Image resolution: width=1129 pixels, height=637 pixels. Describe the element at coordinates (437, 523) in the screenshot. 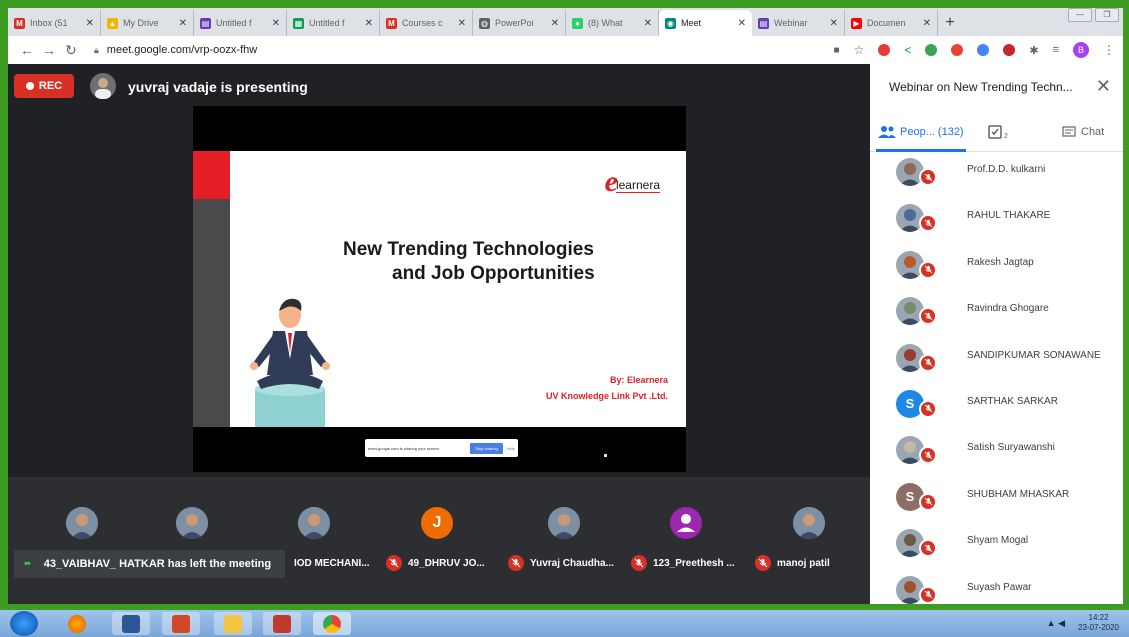

I see `participant-avatar: J` at that location.